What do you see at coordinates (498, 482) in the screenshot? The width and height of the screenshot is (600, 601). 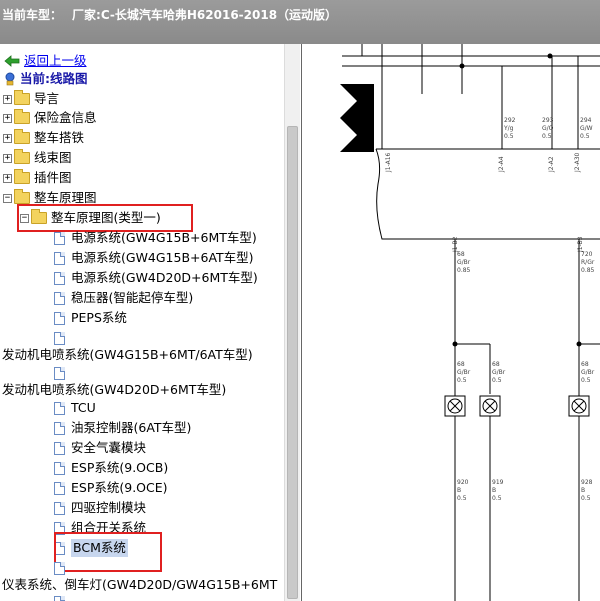 I see `svg-text: 919` at bounding box center [498, 482].